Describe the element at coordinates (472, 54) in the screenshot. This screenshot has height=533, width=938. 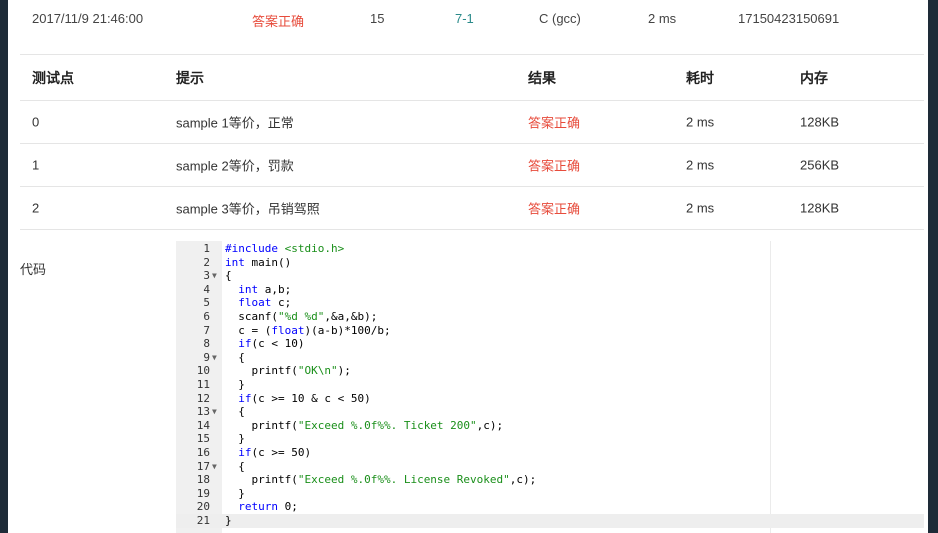
I see `divider` at that location.